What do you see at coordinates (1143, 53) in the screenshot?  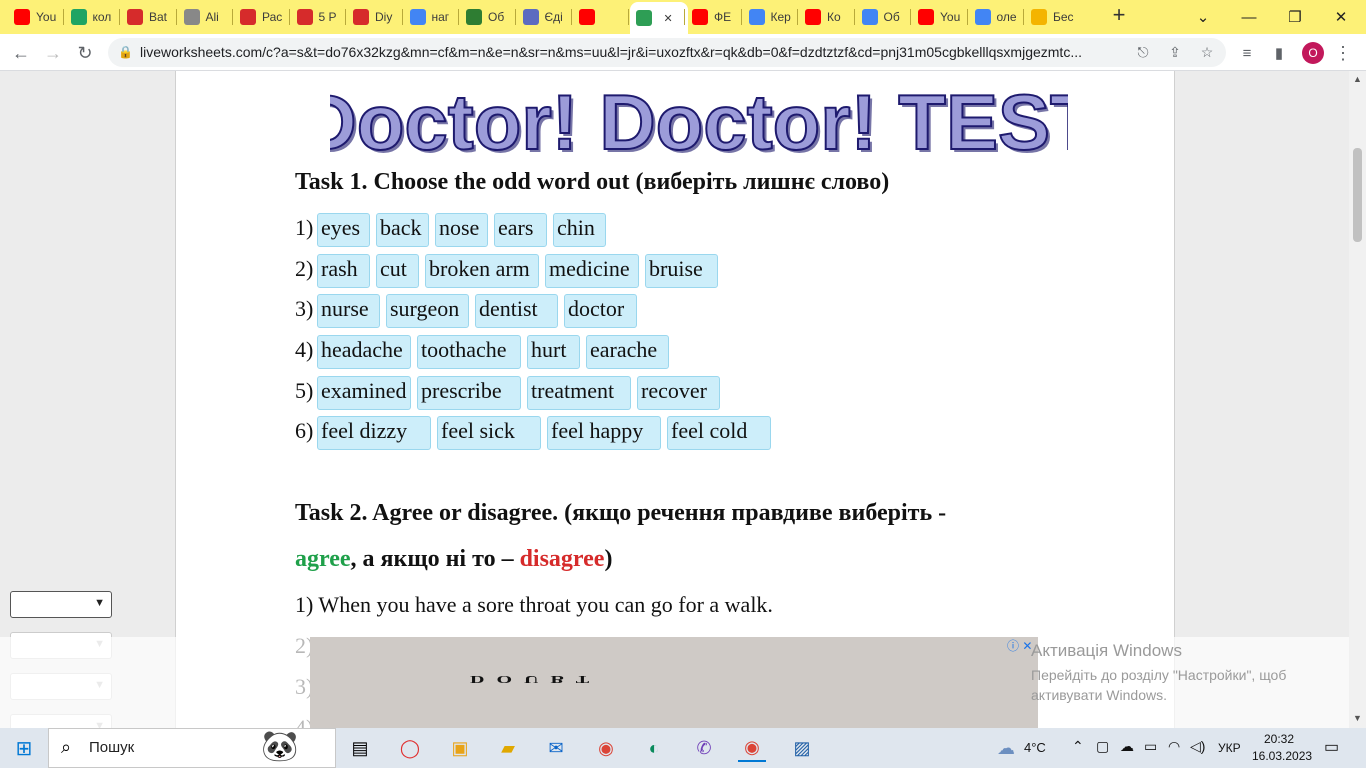 I see `install-icon: ⎋` at bounding box center [1143, 53].